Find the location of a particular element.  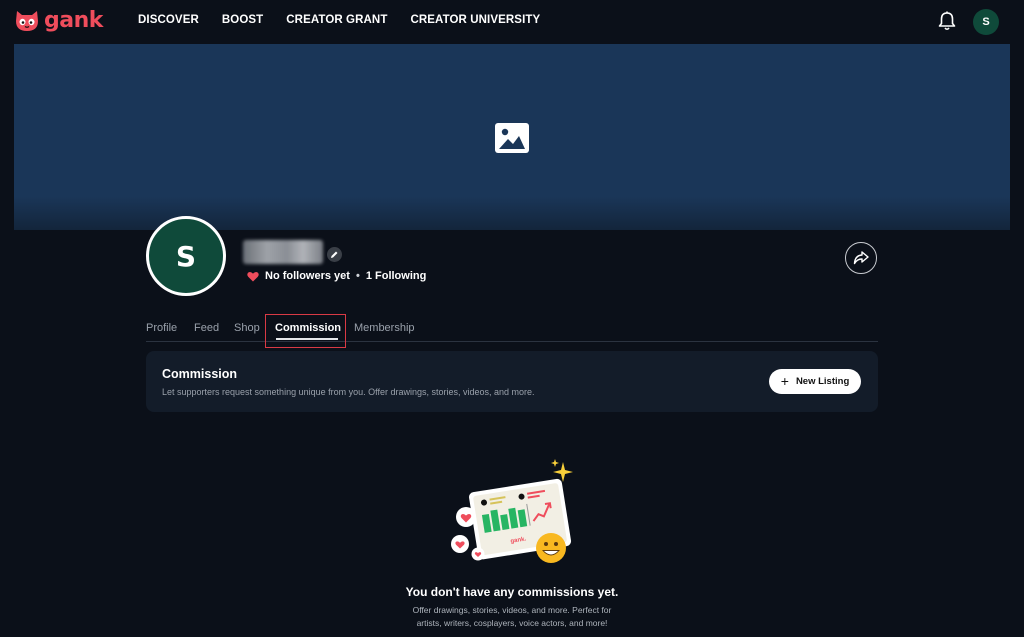

followers-count: No followers yet is located at coordinates (307, 276).